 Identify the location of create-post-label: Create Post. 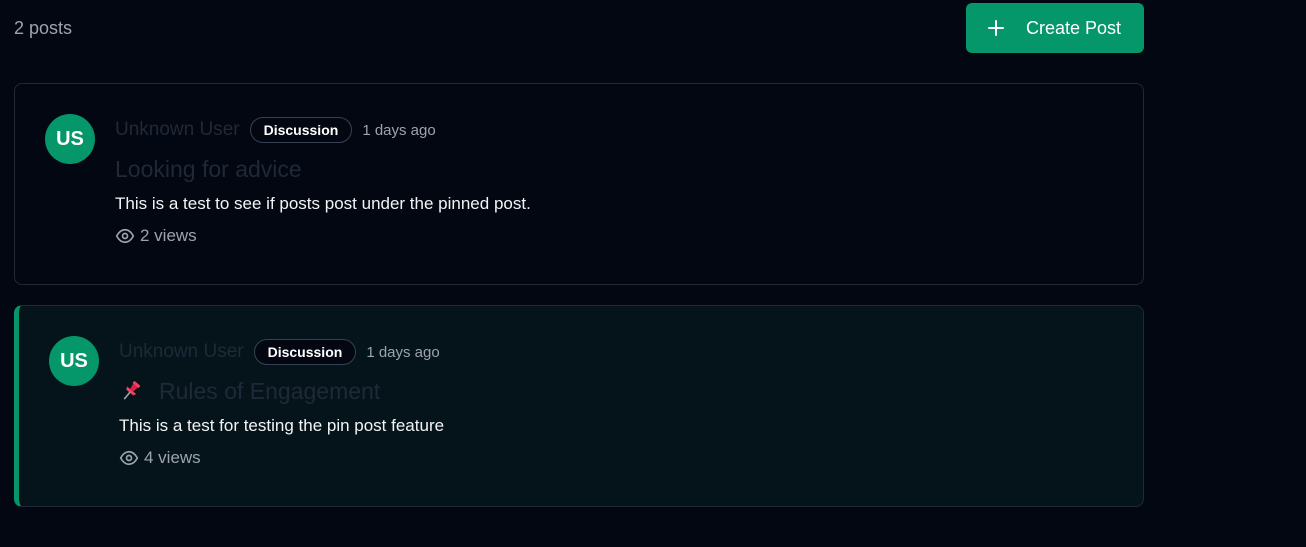
(1074, 27).